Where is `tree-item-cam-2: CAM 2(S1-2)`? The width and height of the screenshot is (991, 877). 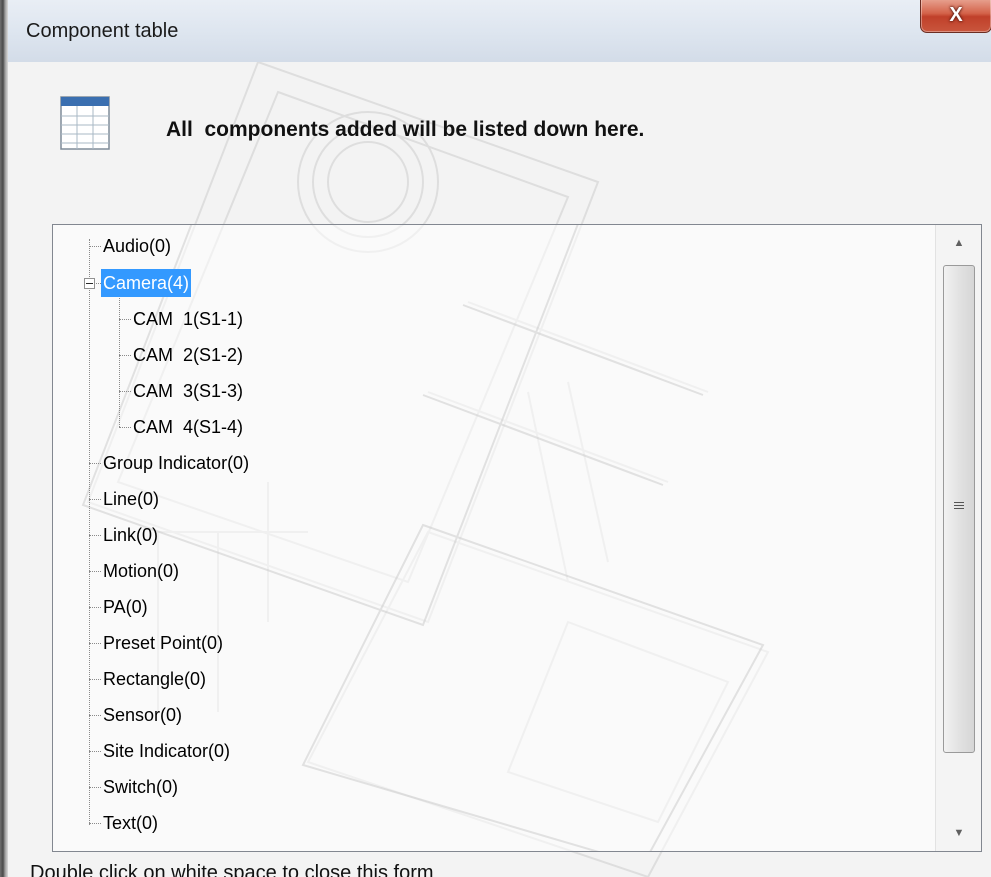 tree-item-cam-2: CAM 2(S1-2) is located at coordinates (188, 355).